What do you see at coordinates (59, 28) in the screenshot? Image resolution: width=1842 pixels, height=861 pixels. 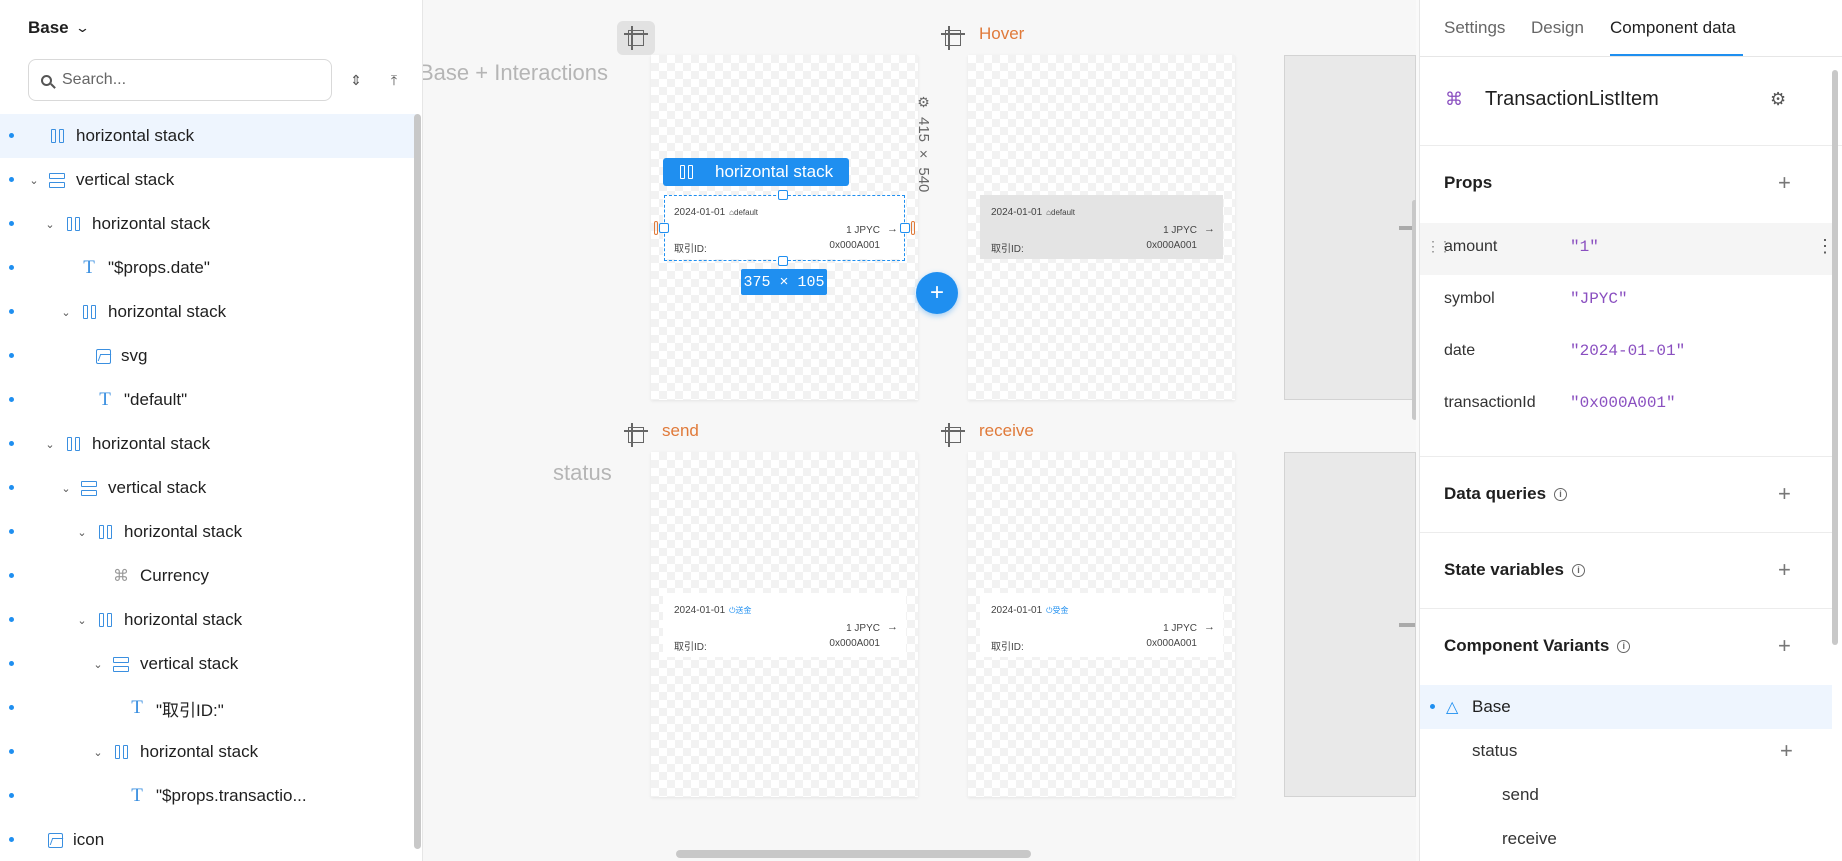 I see `variant-selector: Base ⌄` at bounding box center [59, 28].